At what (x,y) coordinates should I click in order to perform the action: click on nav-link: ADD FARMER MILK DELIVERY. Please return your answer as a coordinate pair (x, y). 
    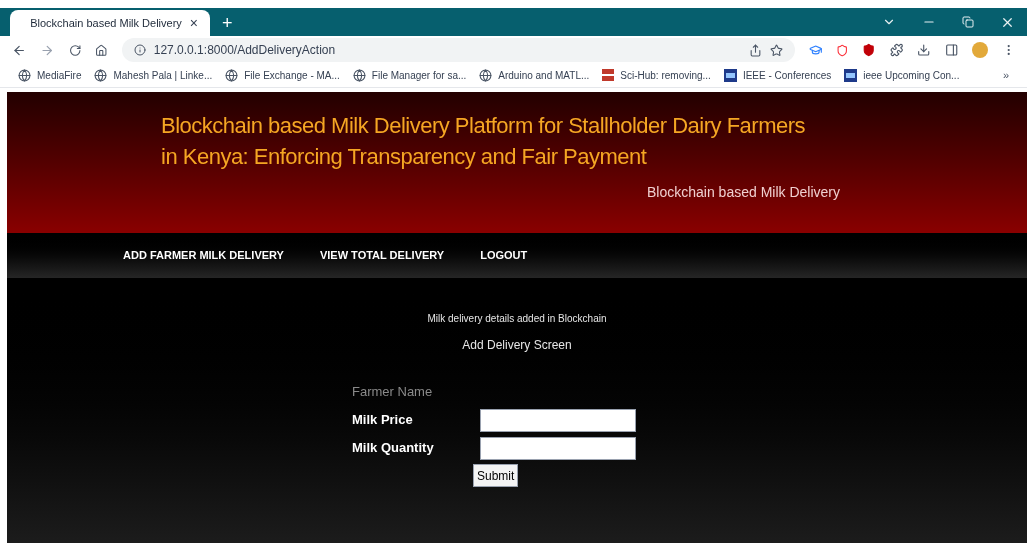
    Looking at the image, I should click on (203, 255).